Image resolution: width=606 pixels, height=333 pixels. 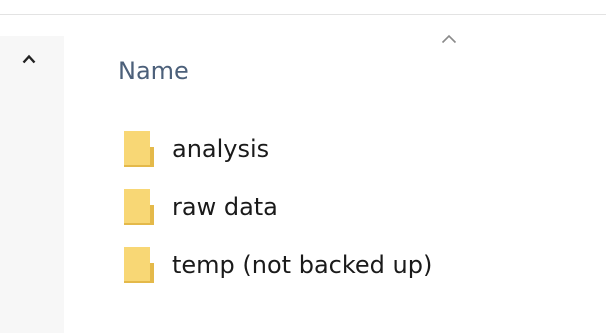 What do you see at coordinates (221, 149) in the screenshot?
I see `file-name: analysis` at bounding box center [221, 149].